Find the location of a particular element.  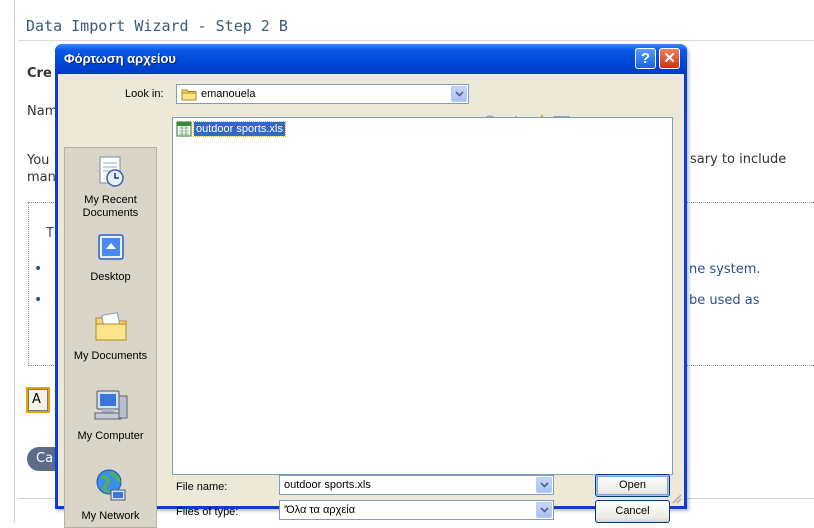

cancel-button: Cancel is located at coordinates (632, 511).